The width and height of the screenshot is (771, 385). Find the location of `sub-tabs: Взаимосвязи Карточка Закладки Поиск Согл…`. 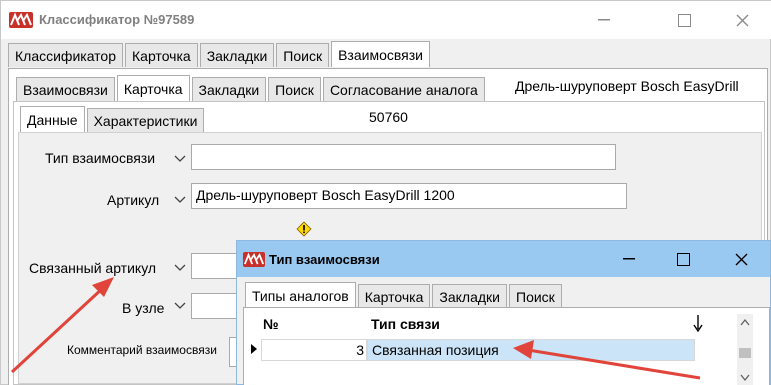

sub-tabs: Взаимосвязи Карточка Закладки Поиск Согл… is located at coordinates (251, 88).